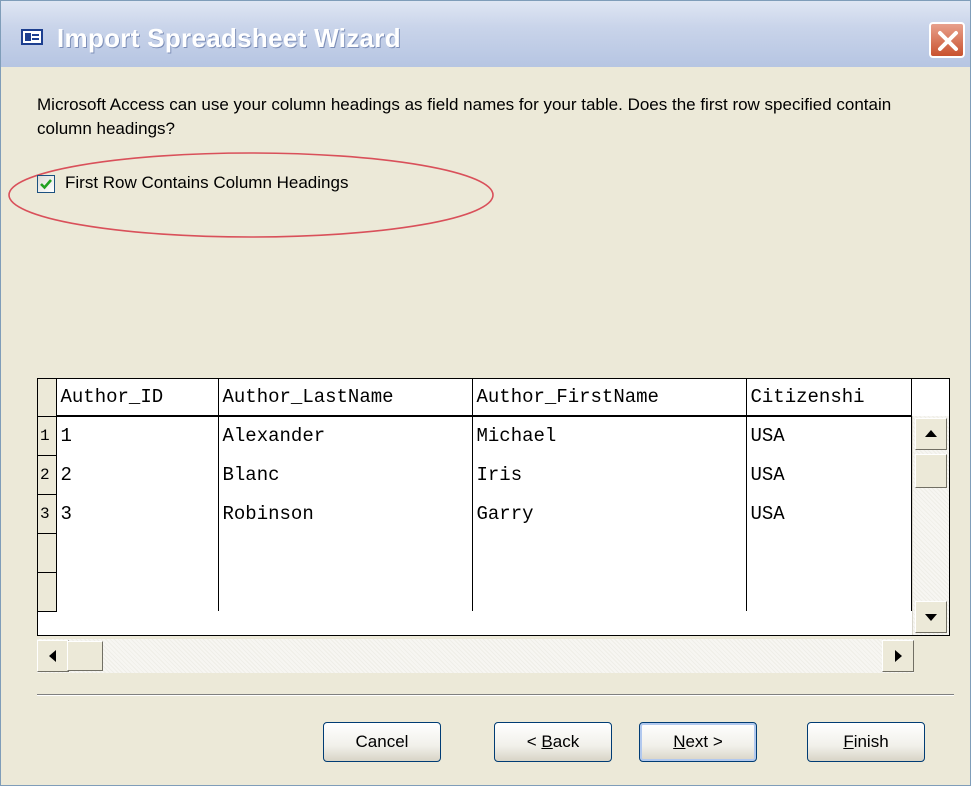 This screenshot has height=786, width=971. Describe the element at coordinates (547, 741) in the screenshot. I see `back-button-mnemonic: B` at that location.